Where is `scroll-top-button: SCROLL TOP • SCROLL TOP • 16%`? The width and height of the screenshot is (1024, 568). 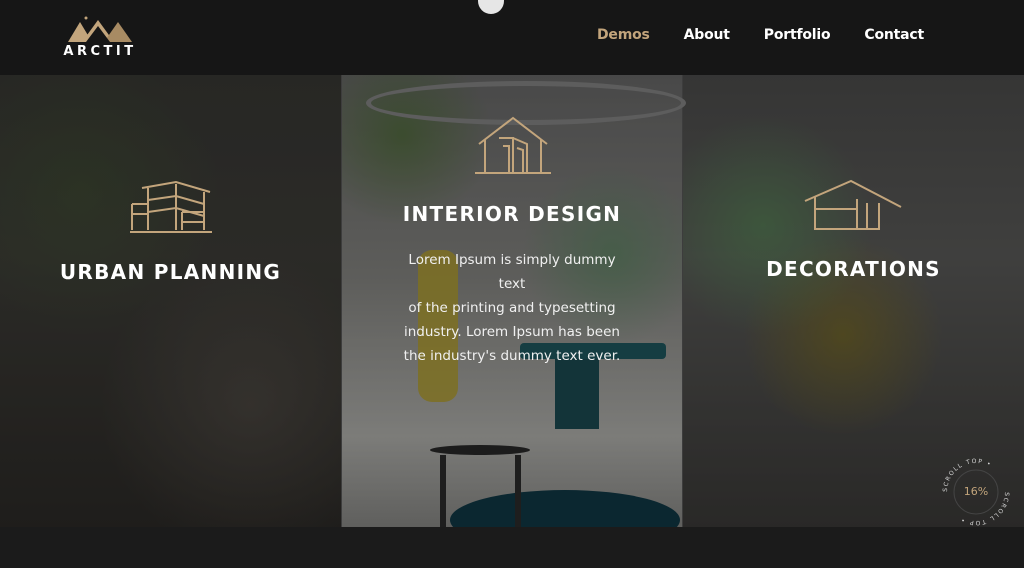 scroll-top-button: SCROLL TOP • SCROLL TOP • 16% is located at coordinates (976, 492).